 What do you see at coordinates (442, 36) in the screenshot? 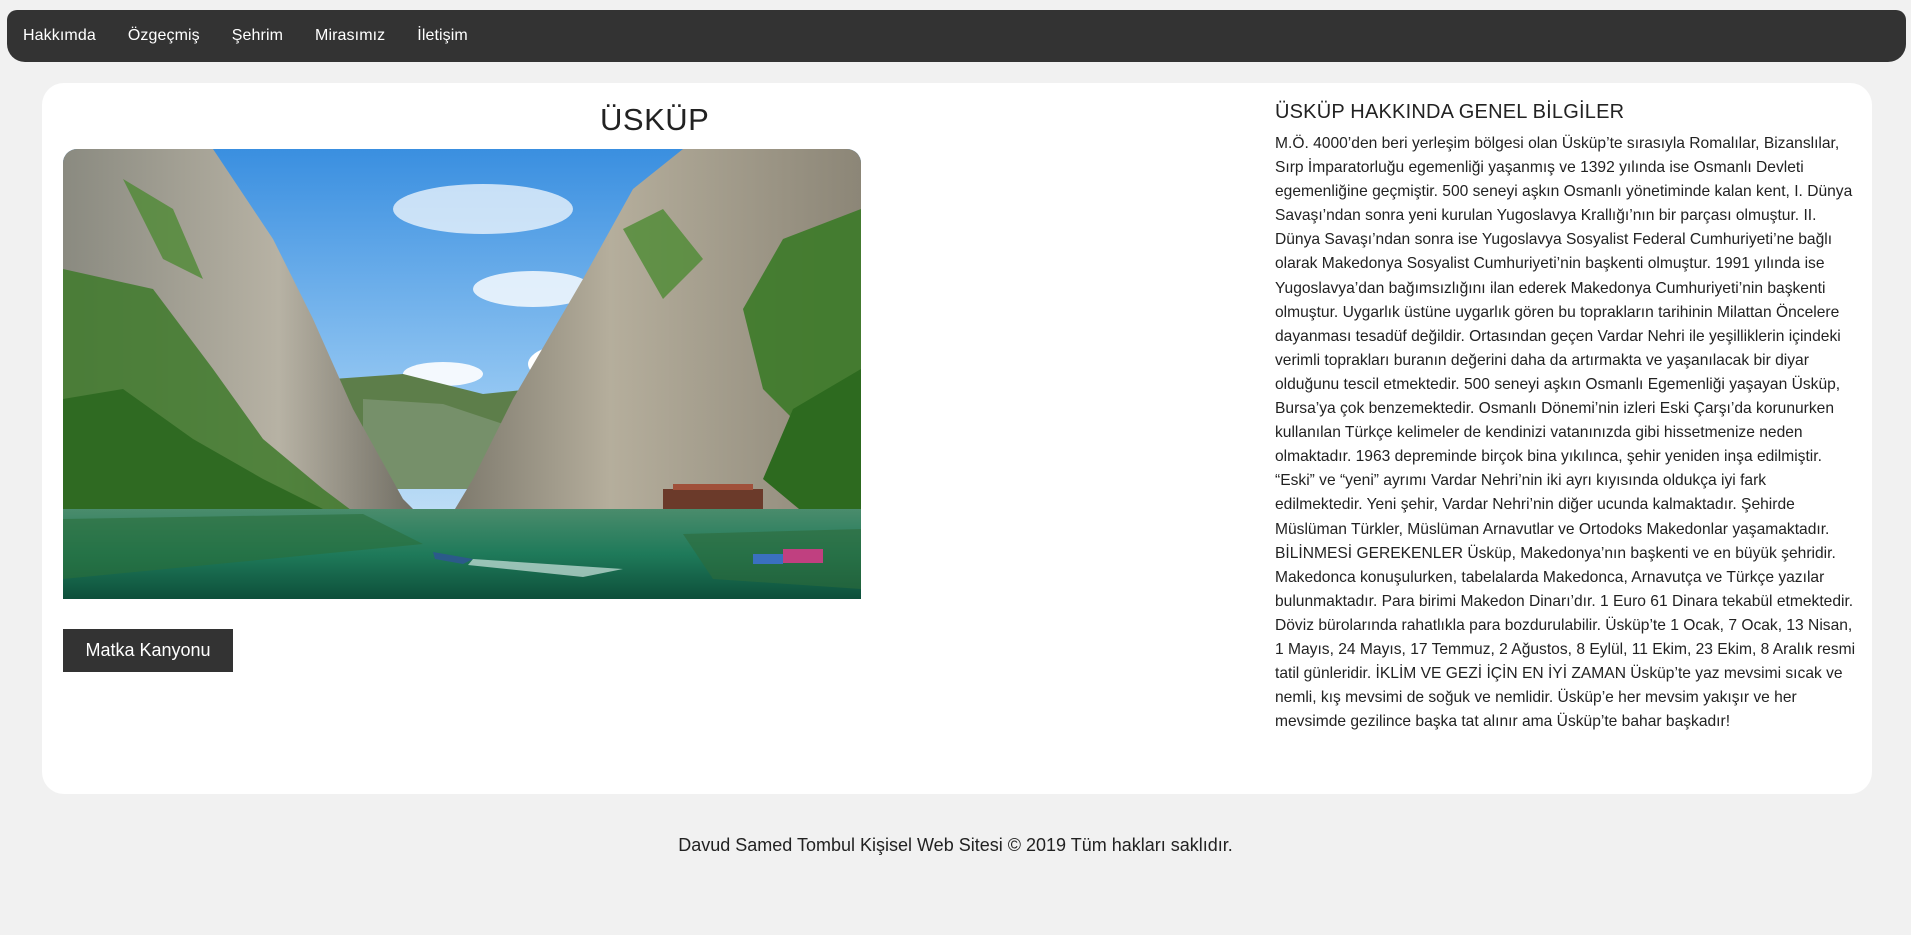
I see `nav-item-iletisim: İletişim` at bounding box center [442, 36].